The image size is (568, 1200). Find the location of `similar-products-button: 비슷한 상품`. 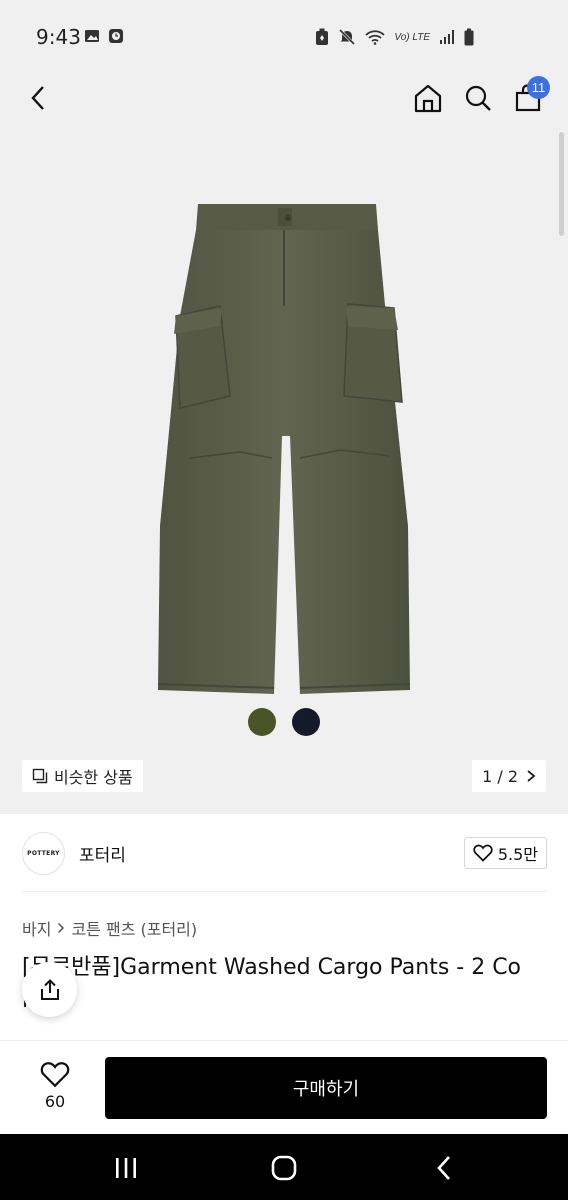

similar-products-button: 비슷한 상품 is located at coordinates (82, 776).